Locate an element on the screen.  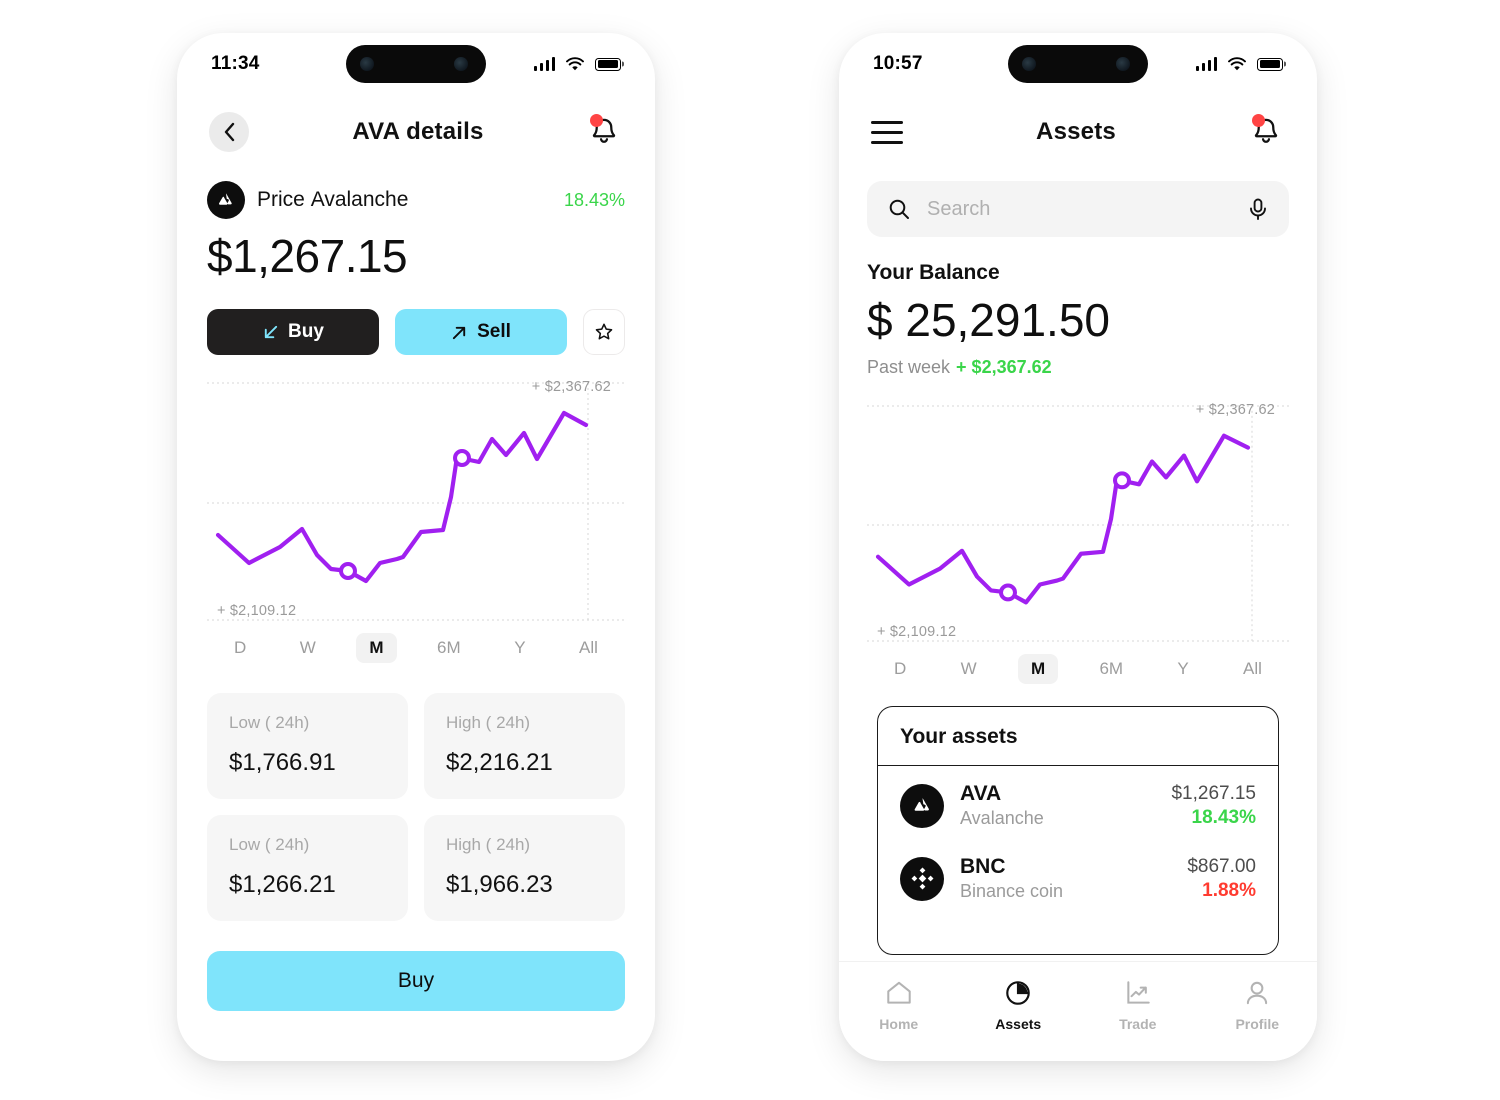
search-bar is located at coordinates (1078, 209).